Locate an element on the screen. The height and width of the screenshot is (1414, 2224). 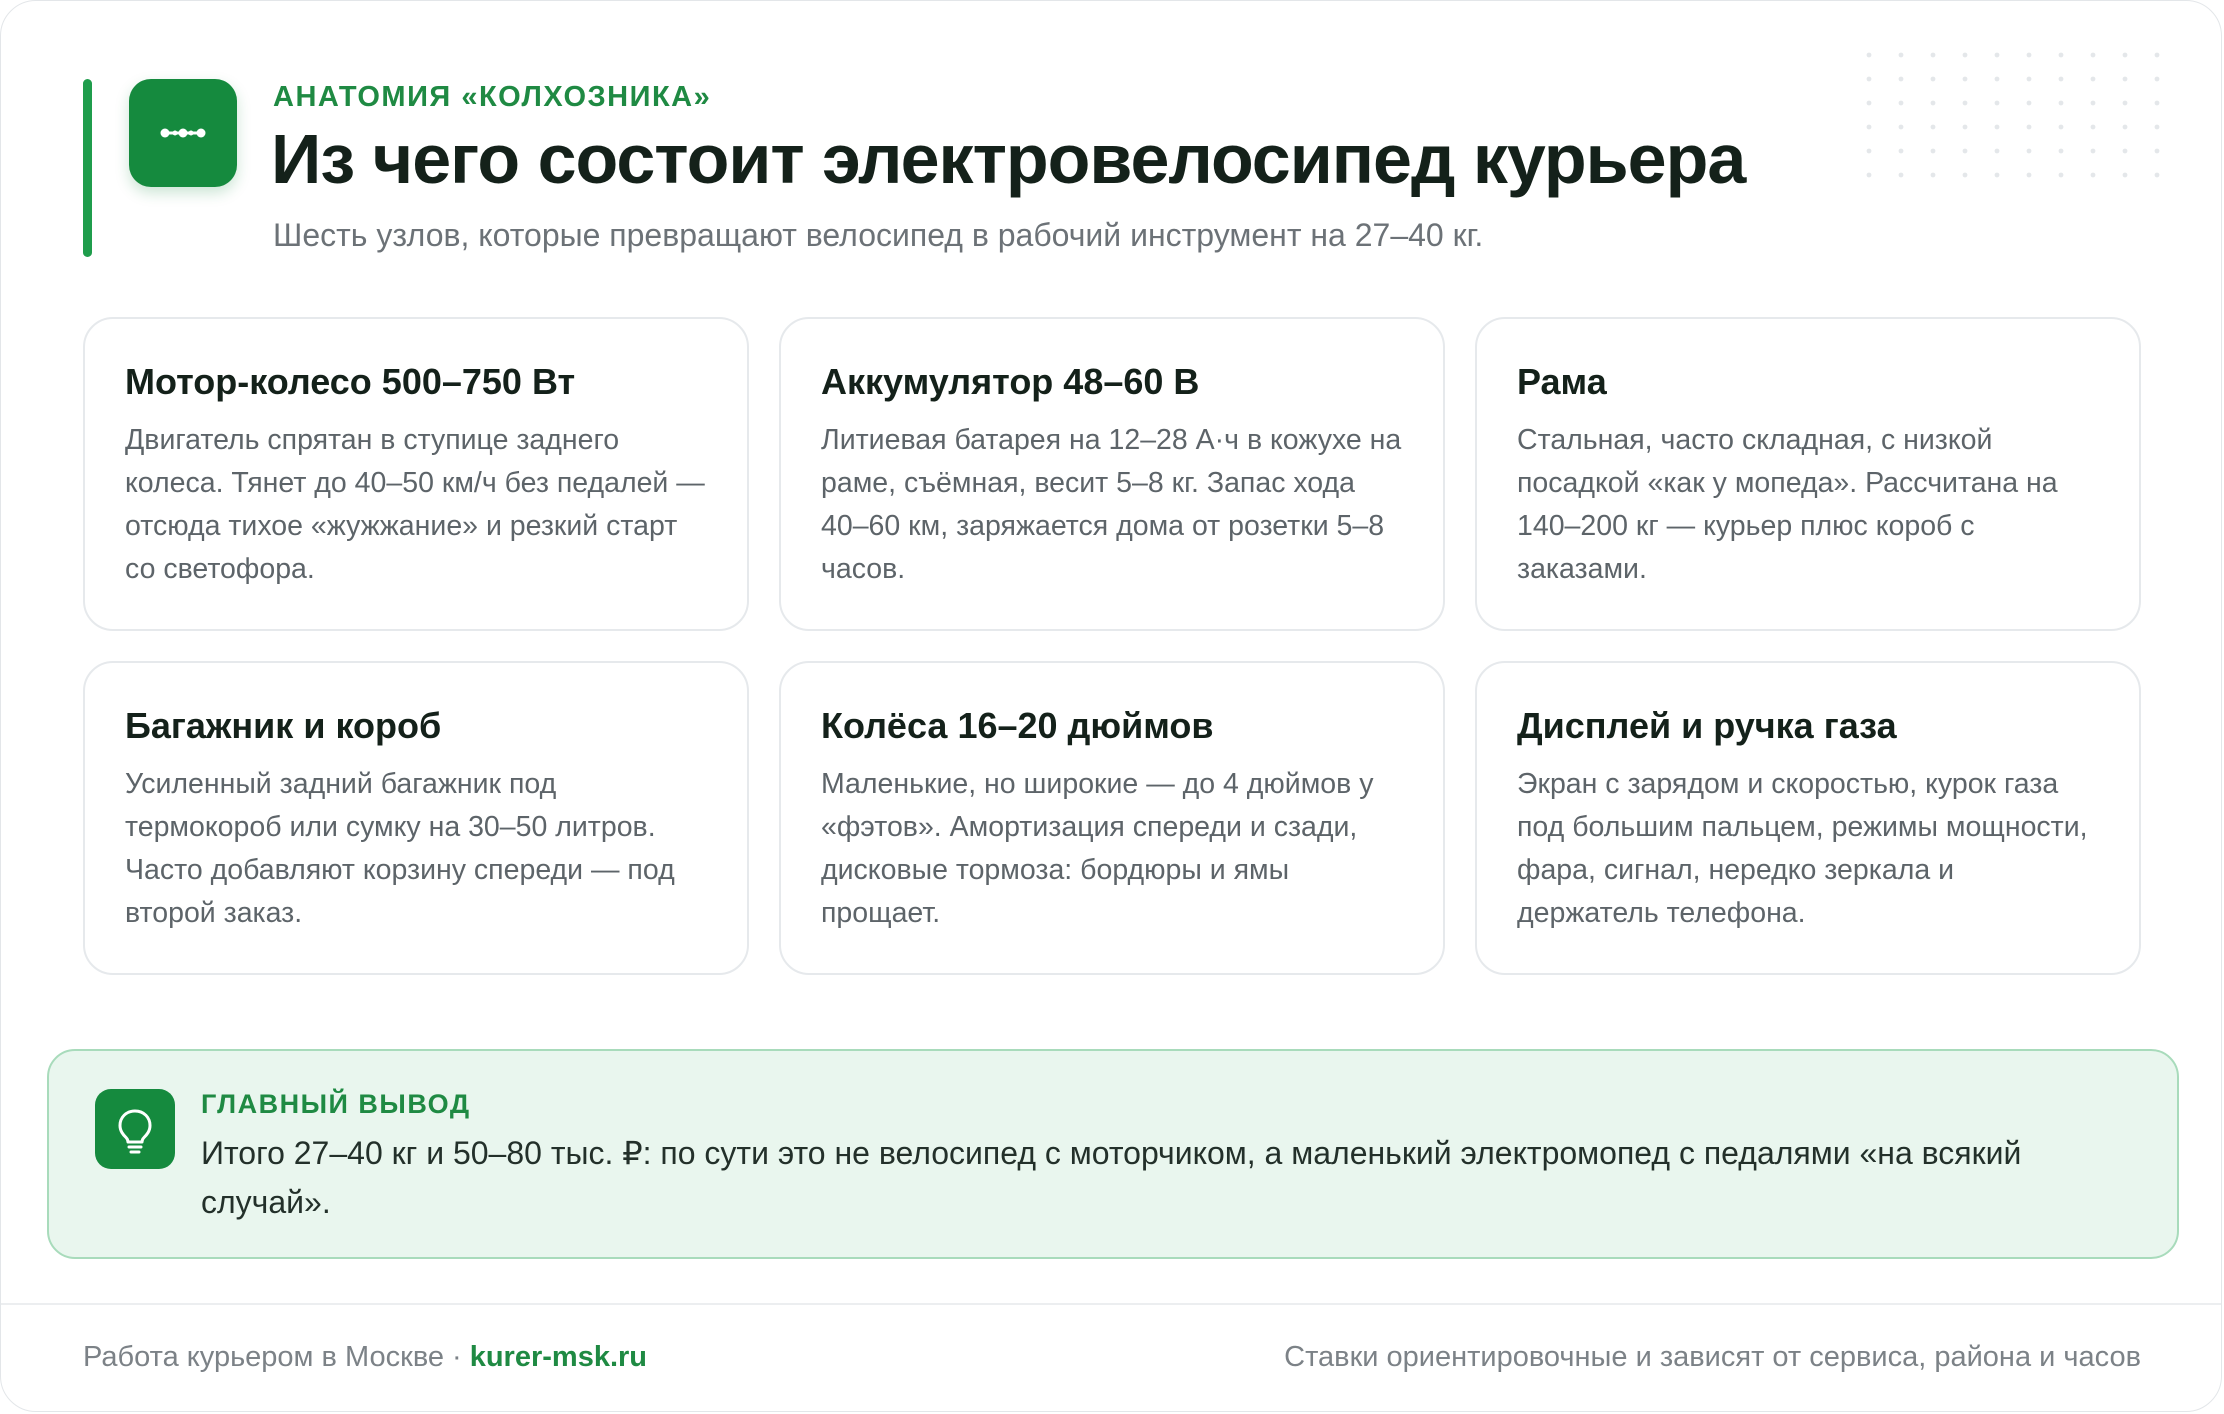
connection-dots-icon is located at coordinates (183, 133).